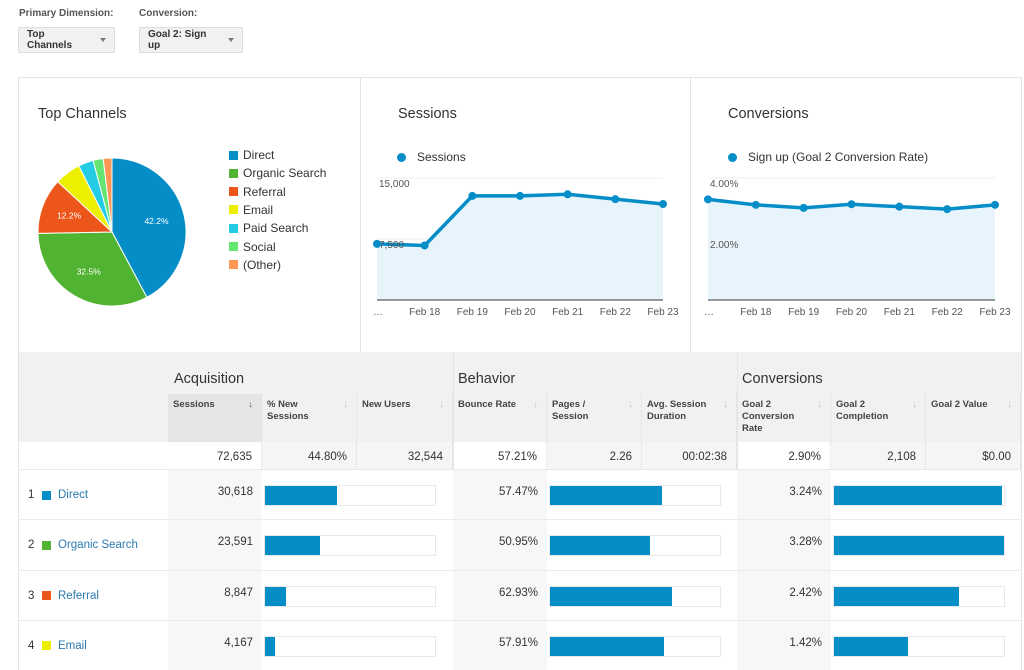 The height and width of the screenshot is (670, 1024). Describe the element at coordinates (405, 418) in the screenshot. I see `column-header: New Users ↓` at that location.